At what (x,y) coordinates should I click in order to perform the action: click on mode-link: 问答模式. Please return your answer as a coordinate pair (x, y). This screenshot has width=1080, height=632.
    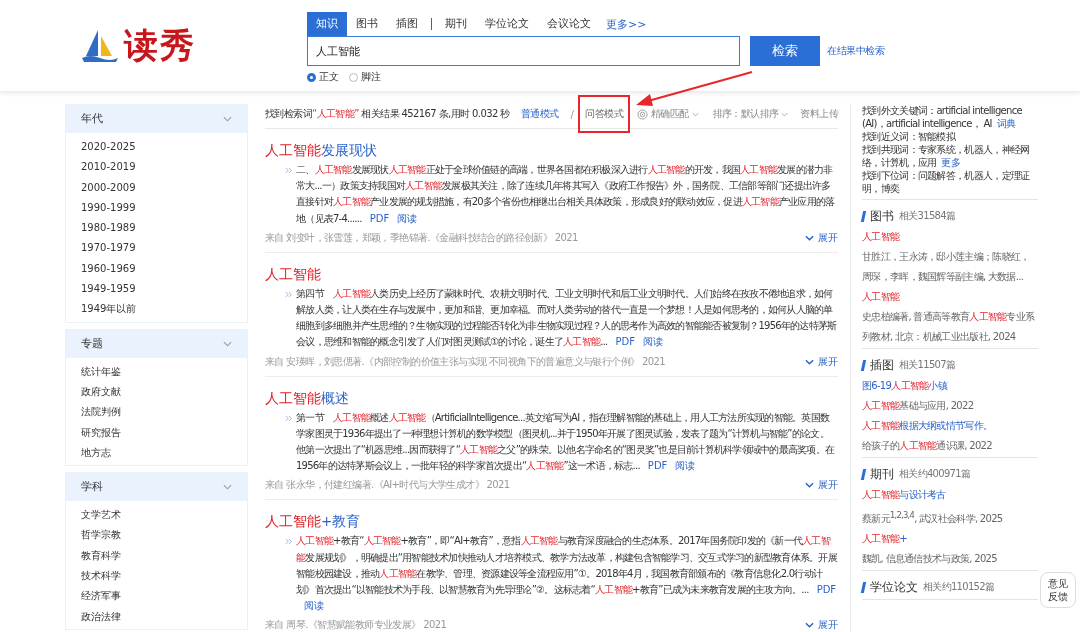
    Looking at the image, I should click on (604, 114).